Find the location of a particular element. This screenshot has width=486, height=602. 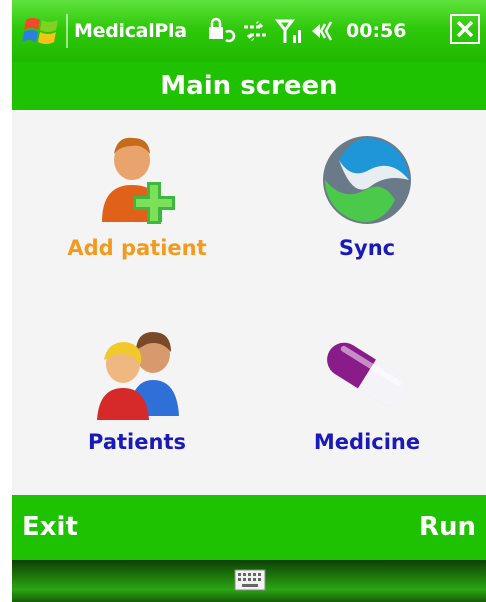

pill-icon is located at coordinates (367, 374).